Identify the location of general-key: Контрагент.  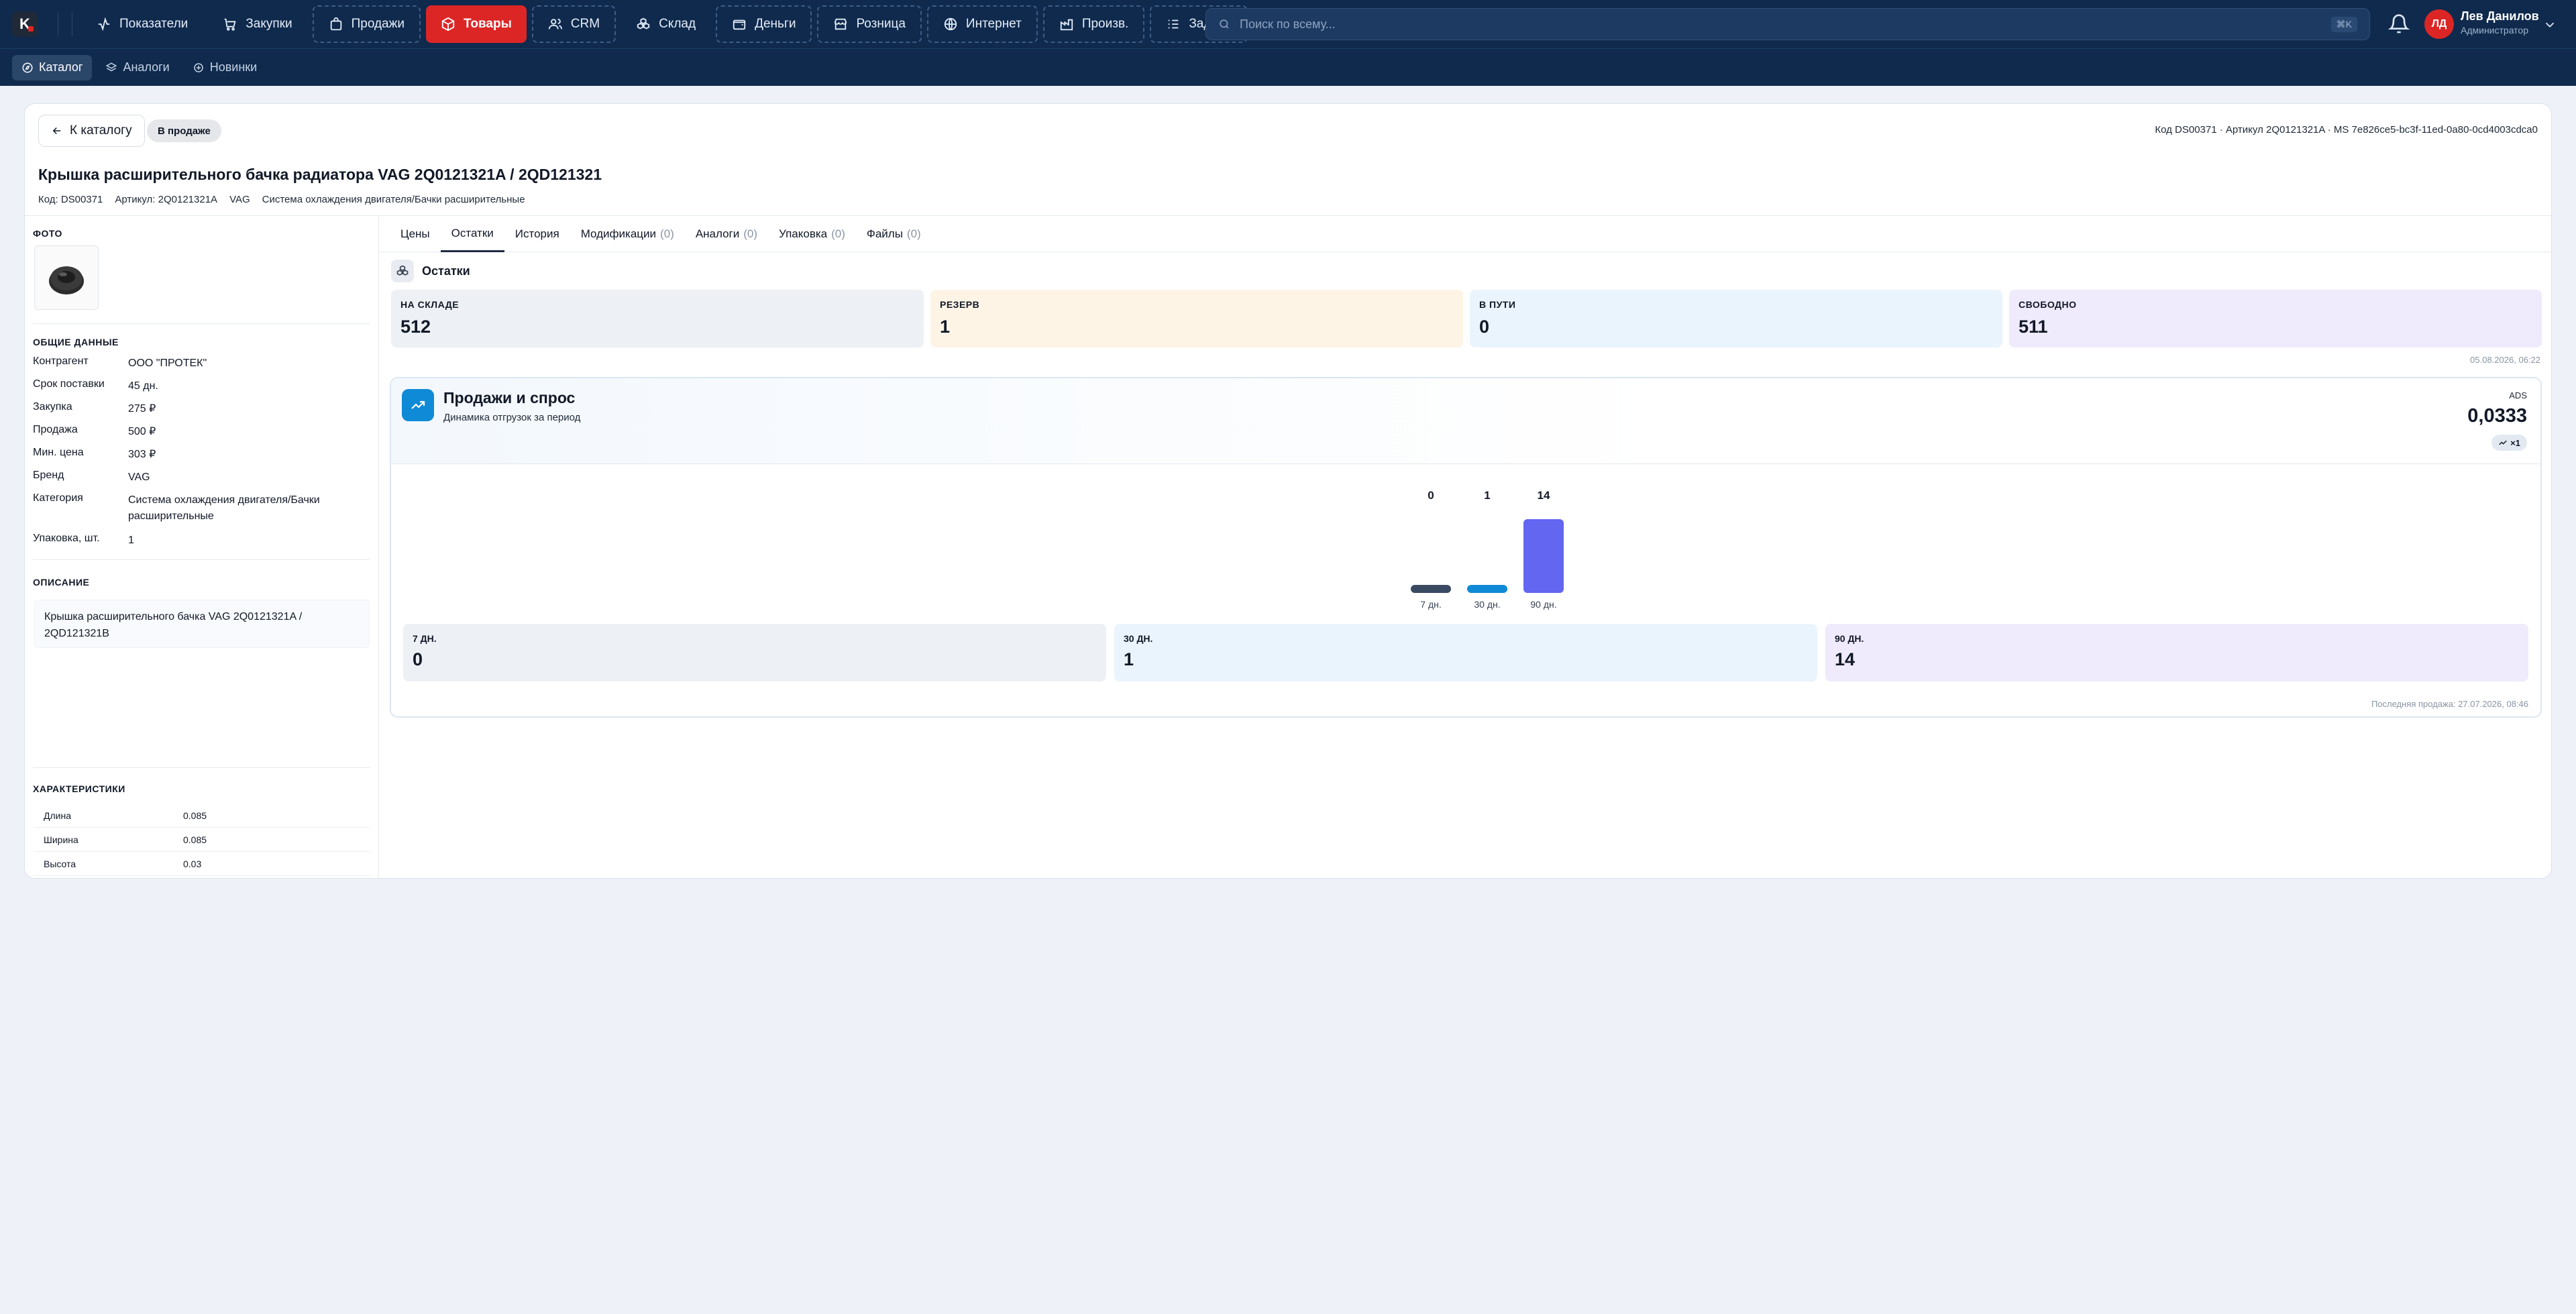
(61, 361).